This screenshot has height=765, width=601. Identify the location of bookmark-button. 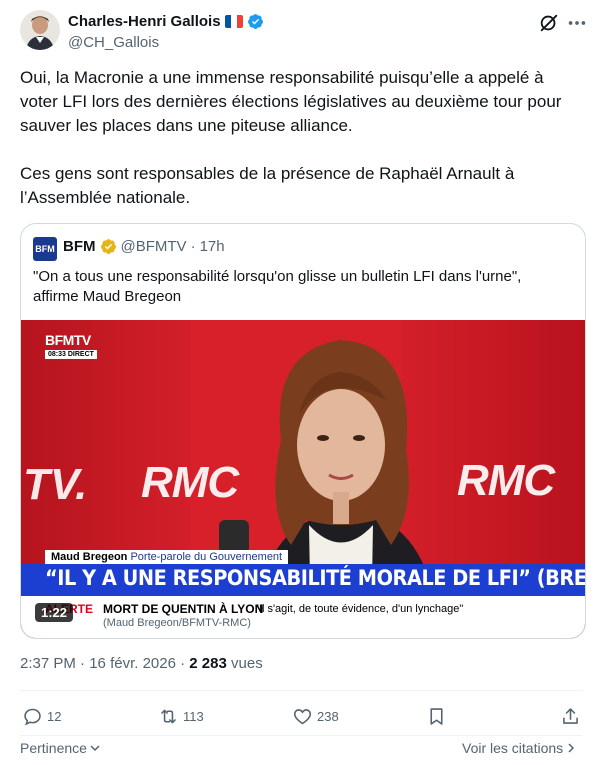
(436, 716).